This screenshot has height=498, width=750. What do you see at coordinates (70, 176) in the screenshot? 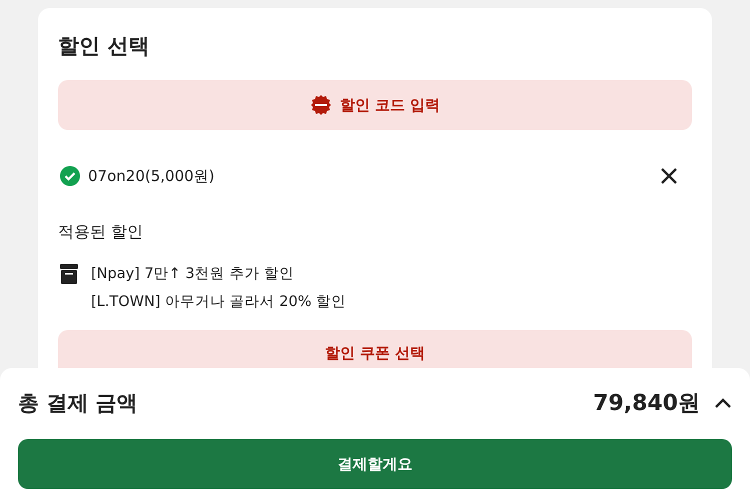
I see `check-circle-icon` at bounding box center [70, 176].